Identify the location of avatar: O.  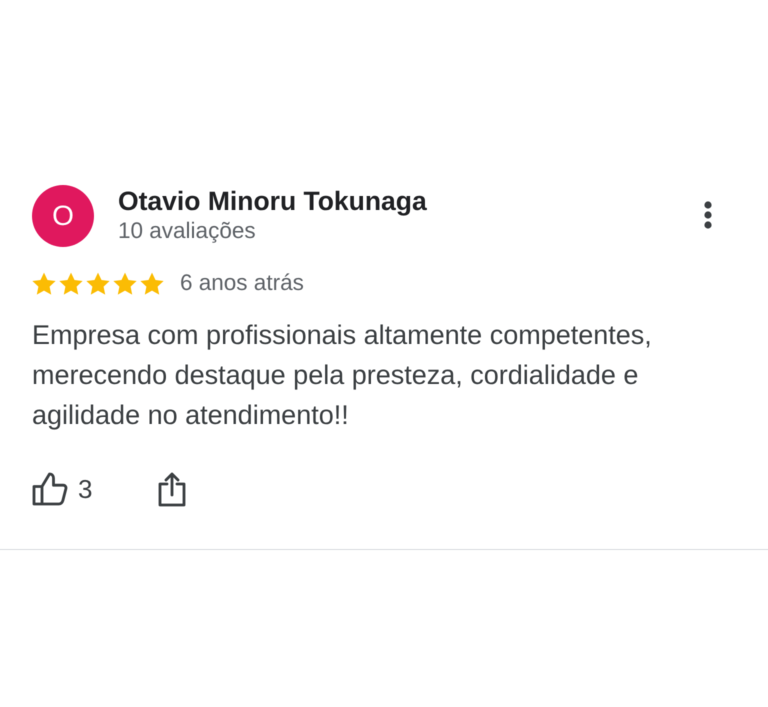
(63, 216).